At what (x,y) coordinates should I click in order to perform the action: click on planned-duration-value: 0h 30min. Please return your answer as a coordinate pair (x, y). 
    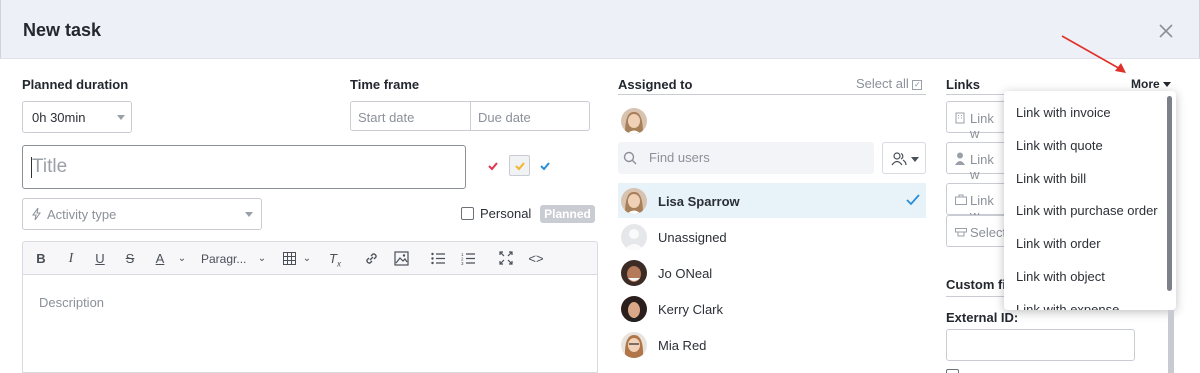
    Looking at the image, I should click on (59, 117).